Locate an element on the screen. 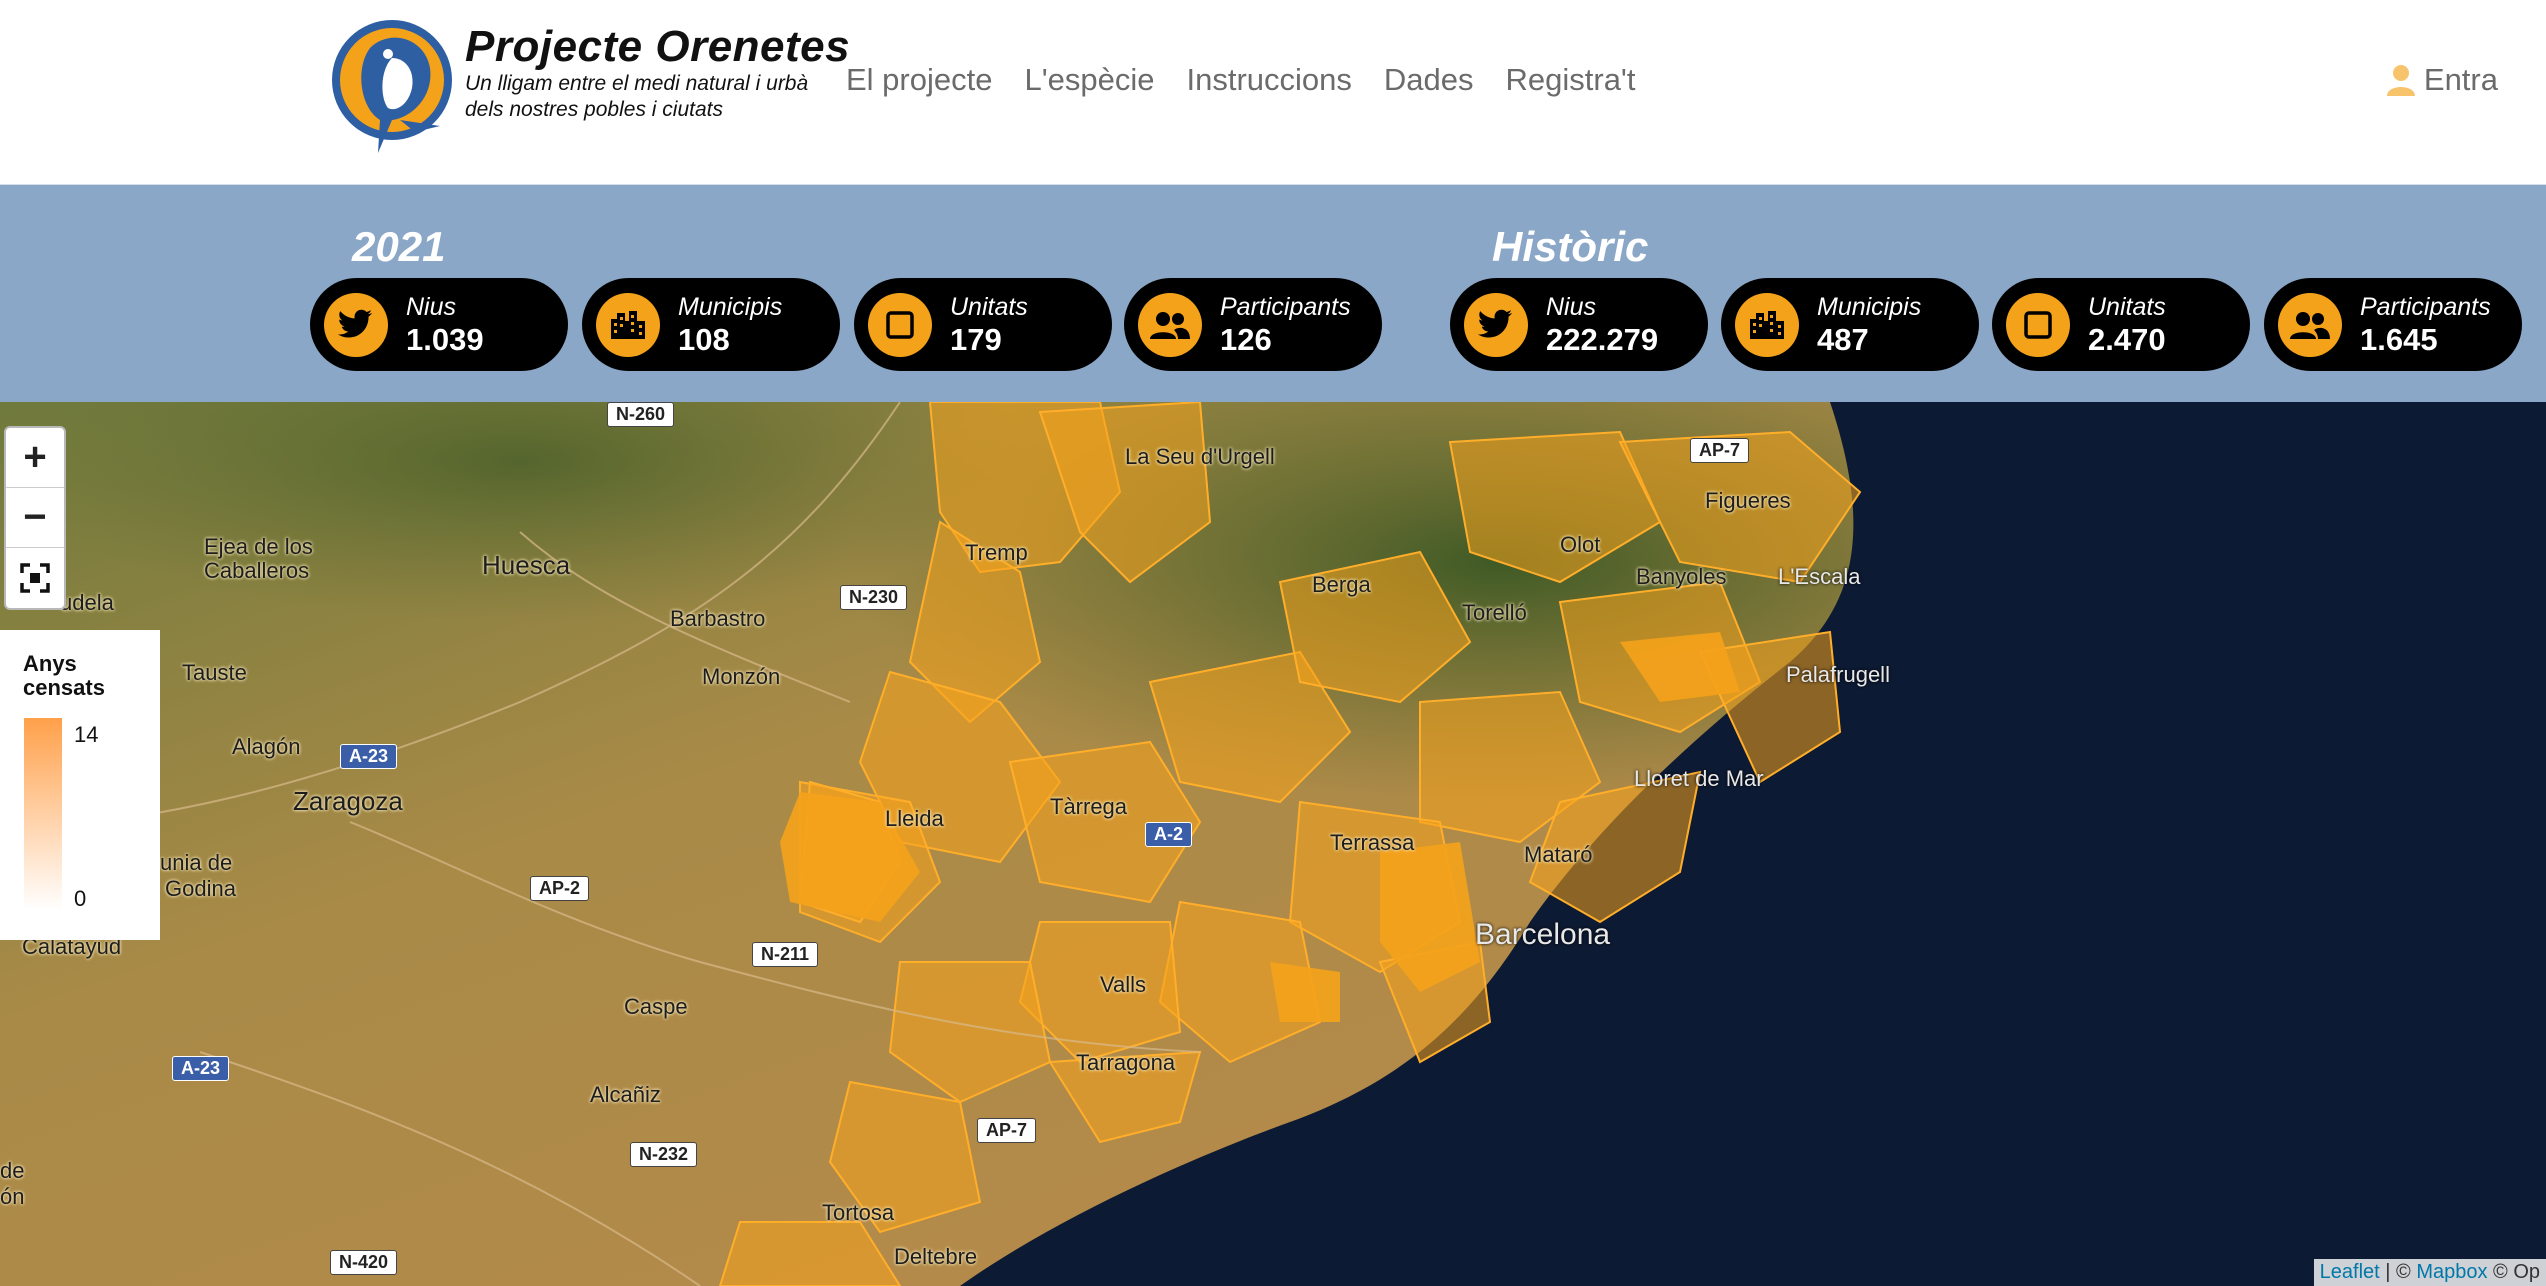  historic-label: Històric is located at coordinates (1570, 246).